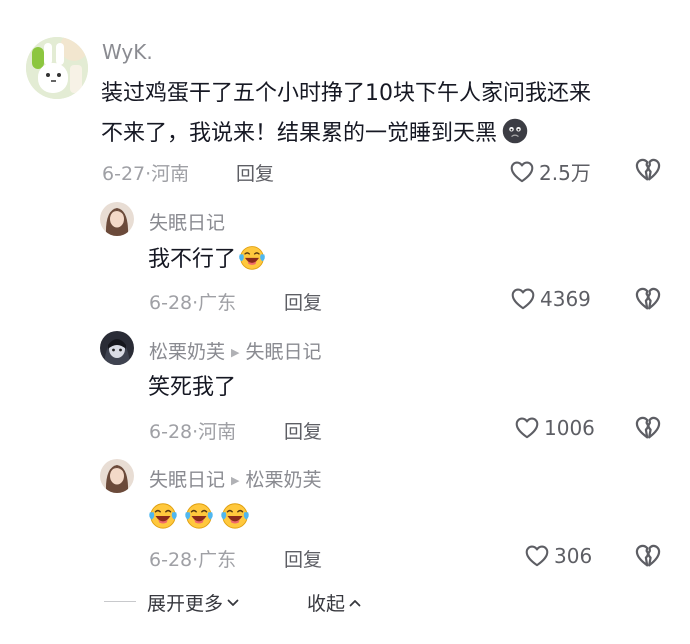  Describe the element at coordinates (569, 428) in the screenshot. I see `like-count: 1006` at that location.